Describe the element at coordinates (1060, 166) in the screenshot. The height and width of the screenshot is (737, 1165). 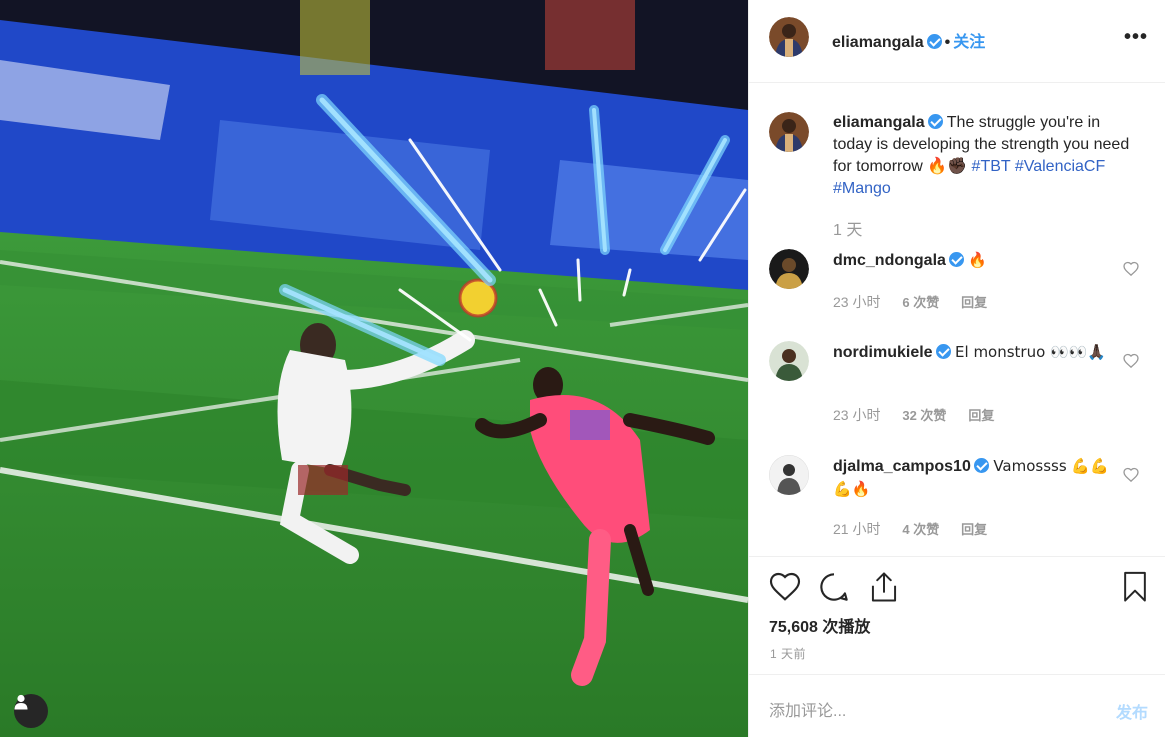
I see `hashtag-valenciacf: #ValenciaCF` at that location.